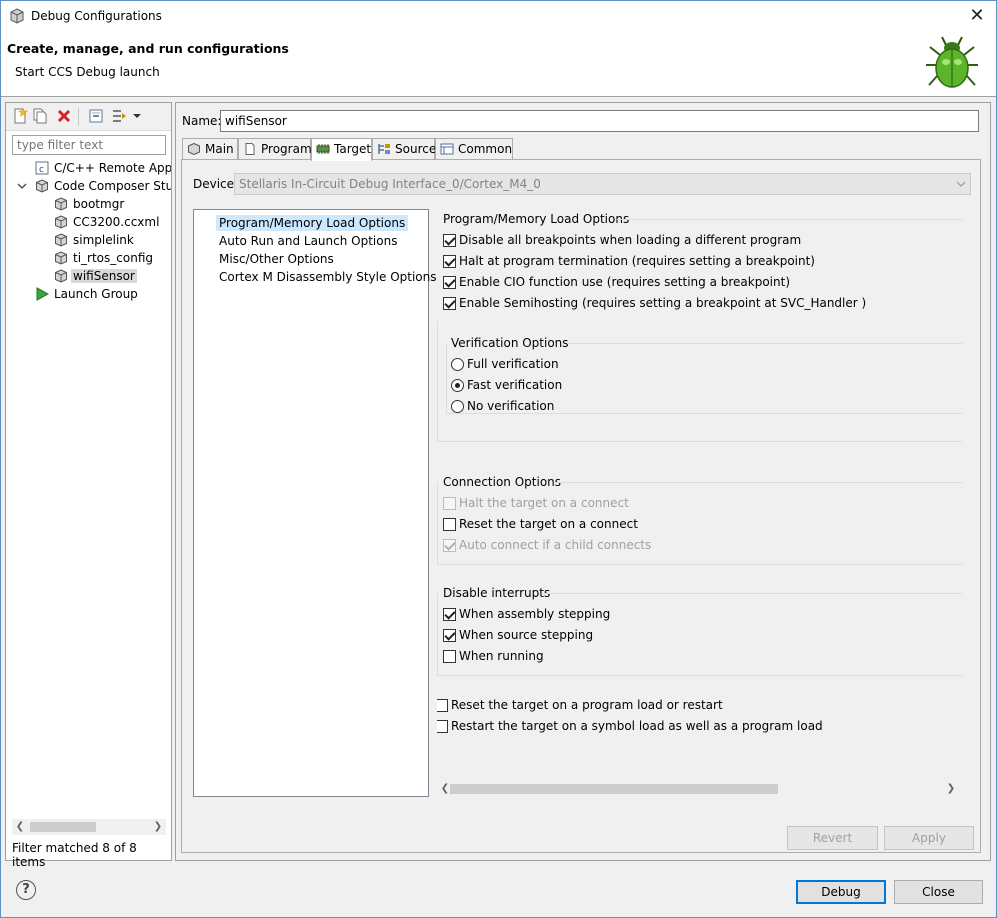 Image resolution: width=997 pixels, height=918 pixels. Describe the element at coordinates (536, 219) in the screenshot. I see `group-title: Program/Memory Load Options` at that location.